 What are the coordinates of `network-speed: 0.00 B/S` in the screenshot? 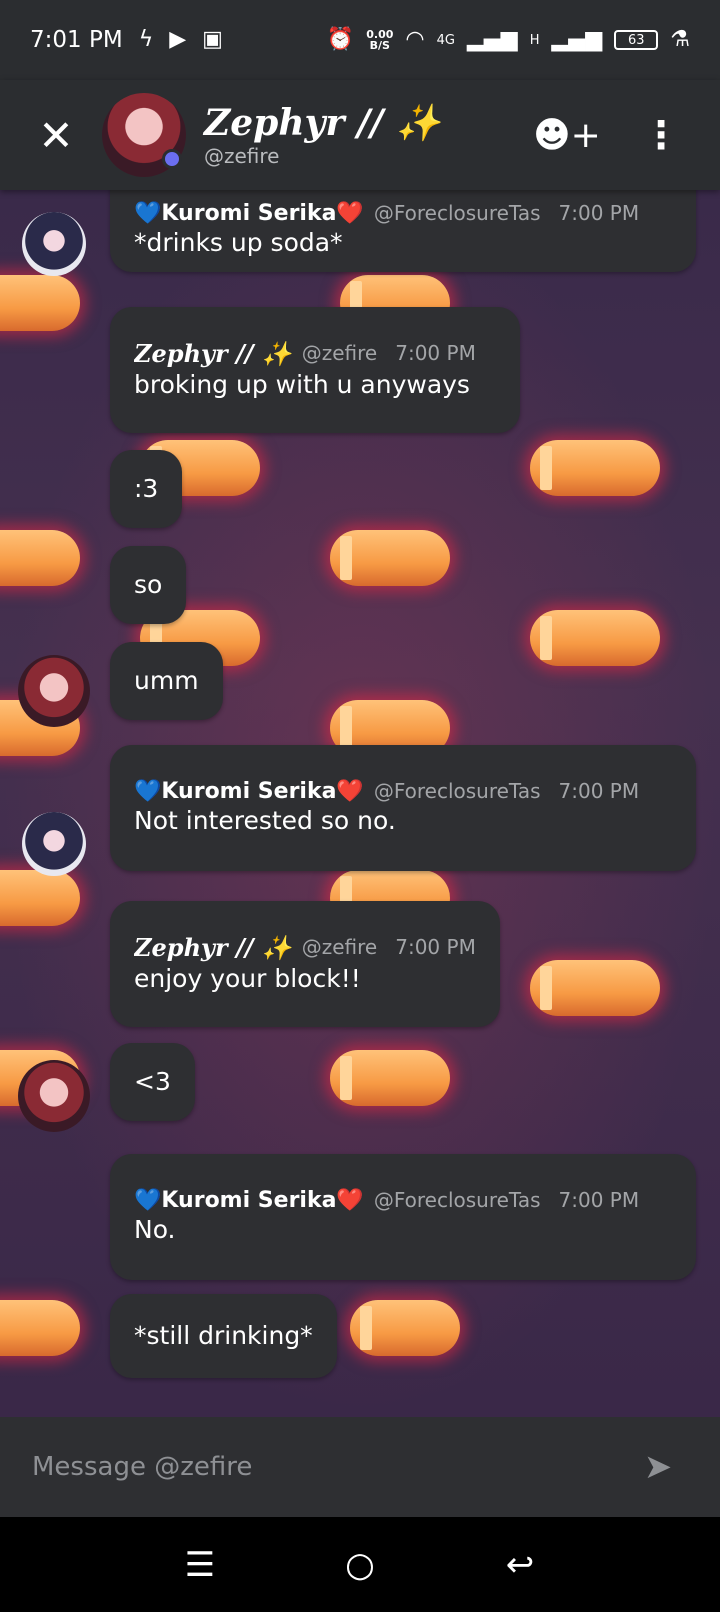 It's located at (379, 40).